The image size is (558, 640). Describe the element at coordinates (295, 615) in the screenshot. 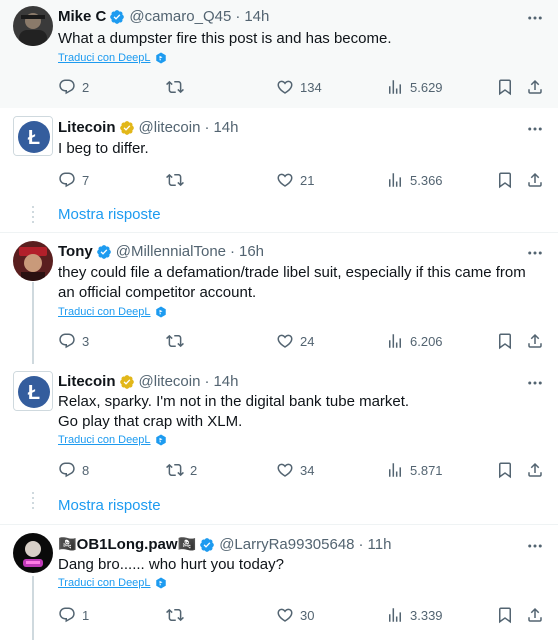

I see `like-button: 30` at that location.